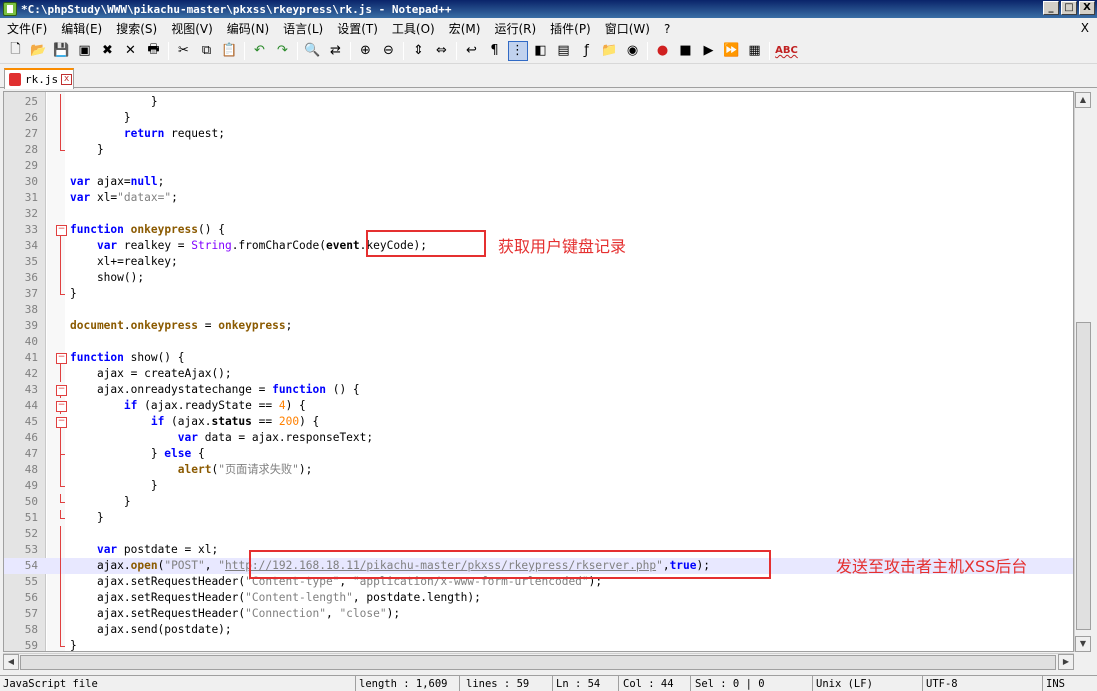 The height and width of the screenshot is (691, 1097). I want to click on menu-plugins: 插件(P), so click(570, 28).